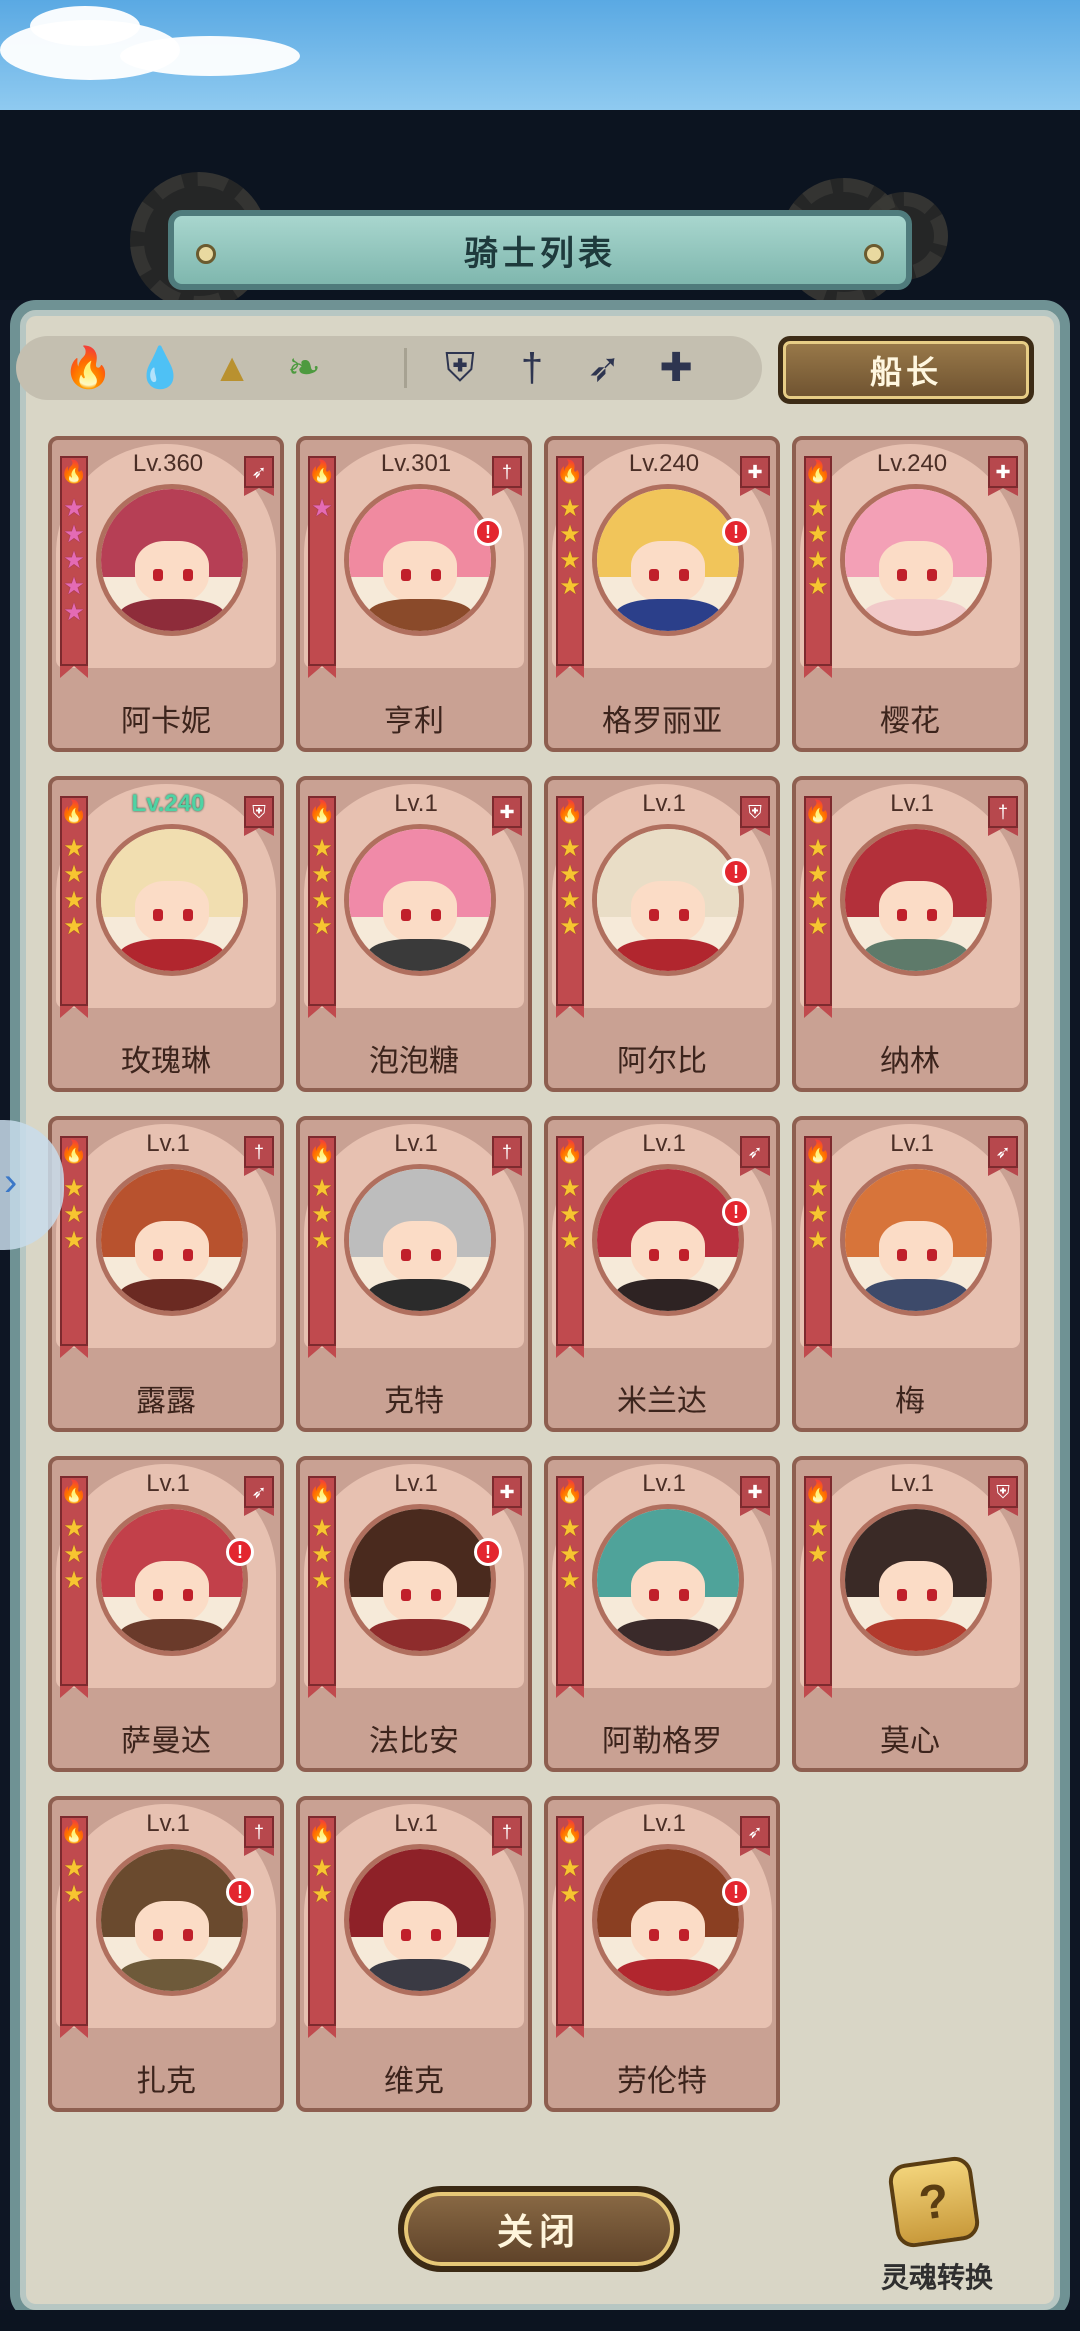  I want to click on knight-card: 🔥 ★ ★ ★ Lv.1 ➶ 梅, so click(910, 1274).